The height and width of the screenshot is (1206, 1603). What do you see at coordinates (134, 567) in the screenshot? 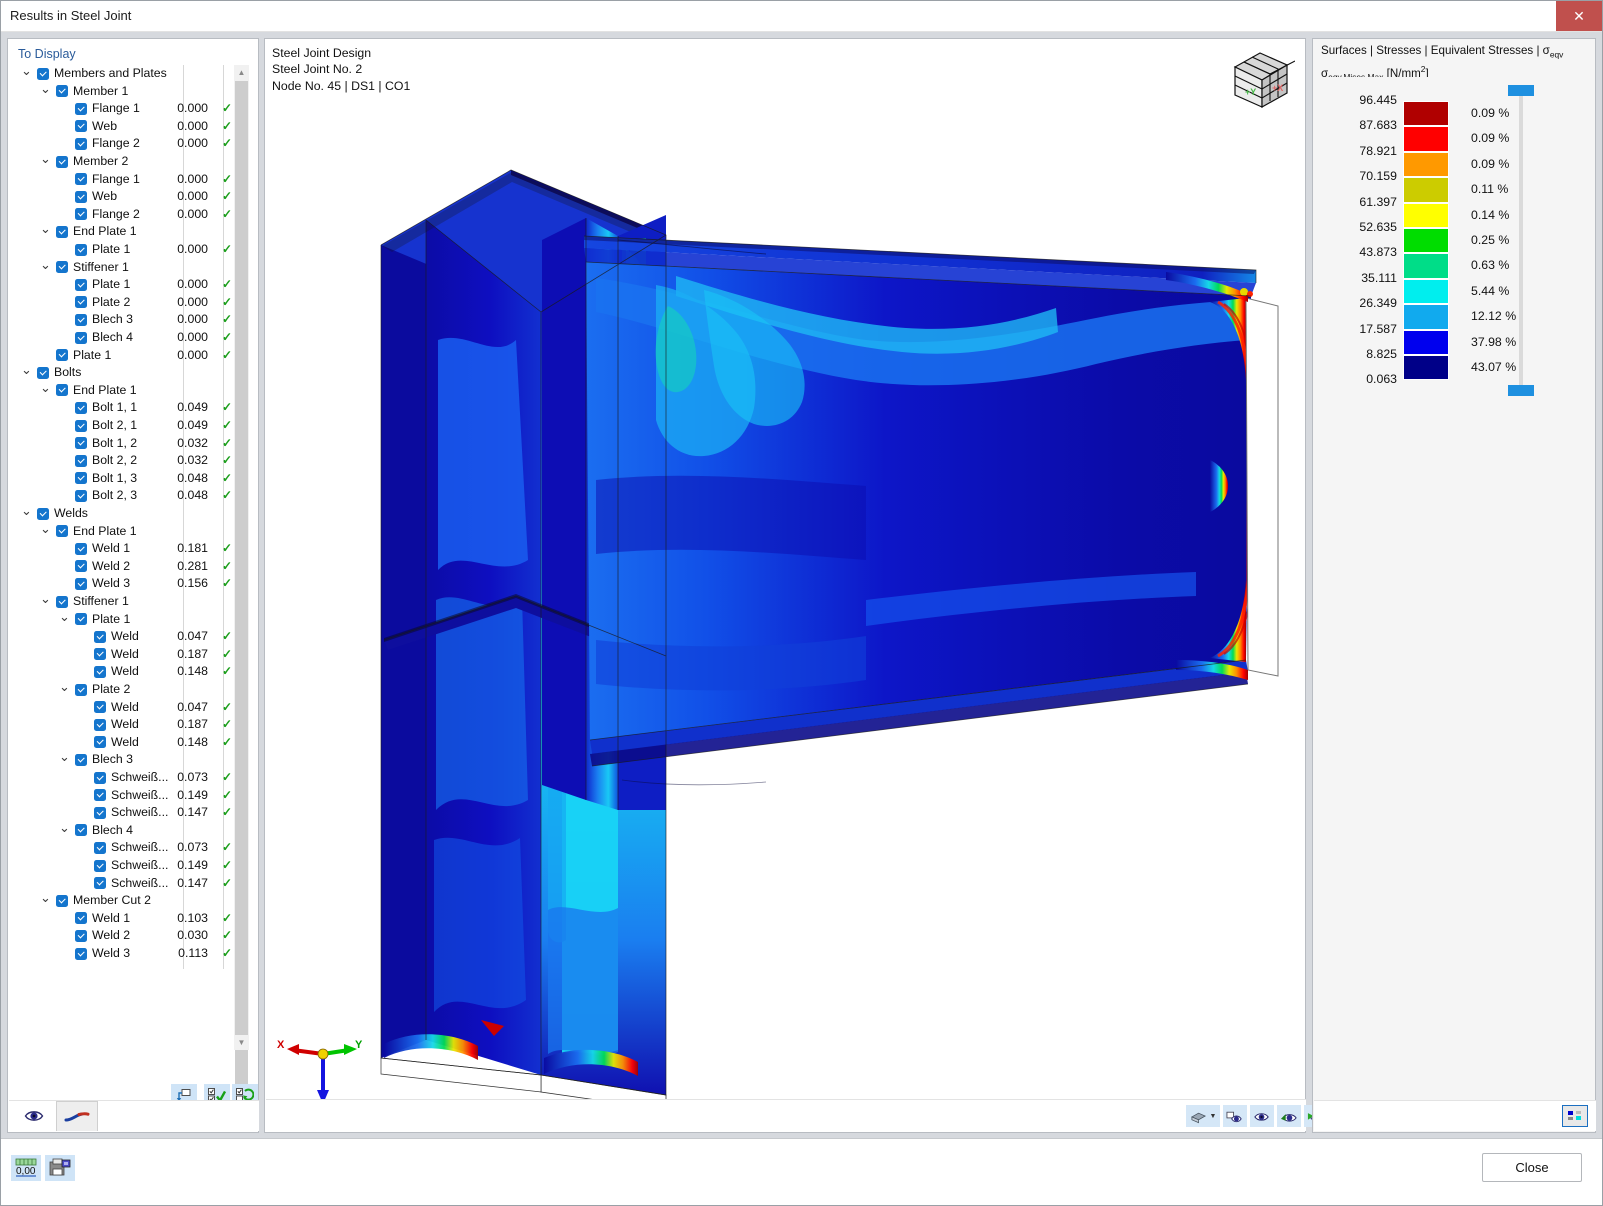
I see `tree-row: Weld 2 0.281 ✓` at bounding box center [134, 567].